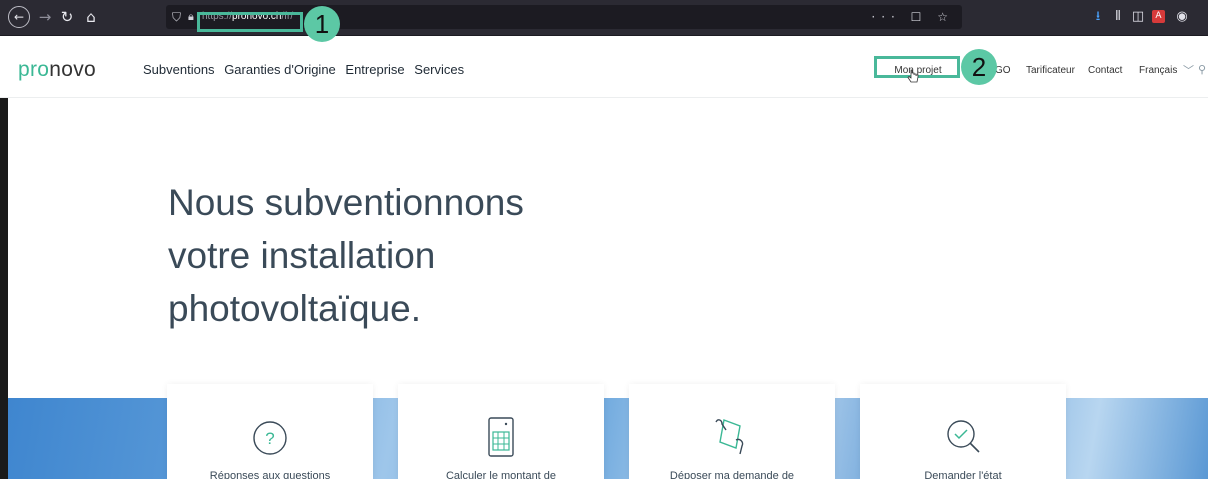 The height and width of the screenshot is (479, 1208). Describe the element at coordinates (45, 17) in the screenshot. I see `forward-icon: →` at that location.